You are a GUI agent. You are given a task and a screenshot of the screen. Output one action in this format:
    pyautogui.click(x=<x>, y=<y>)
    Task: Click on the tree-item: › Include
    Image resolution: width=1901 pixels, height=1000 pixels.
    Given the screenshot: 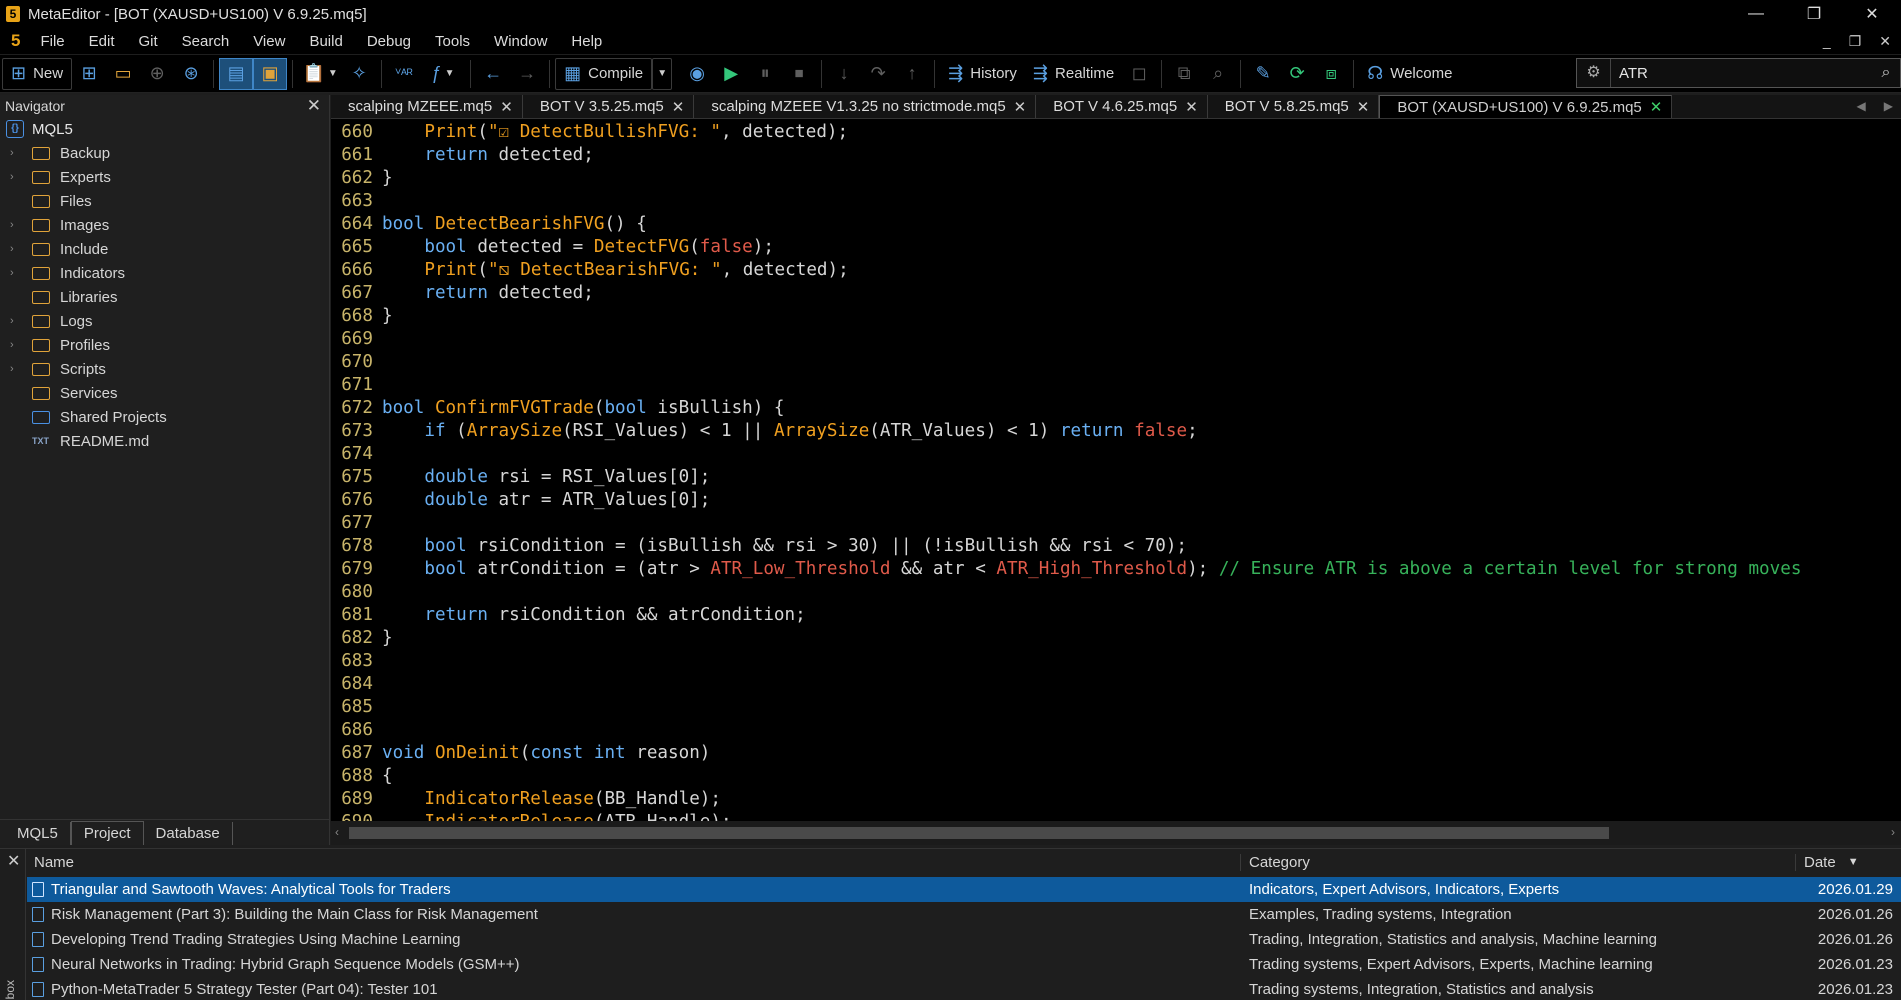 What is the action you would take?
    pyautogui.click(x=164, y=249)
    